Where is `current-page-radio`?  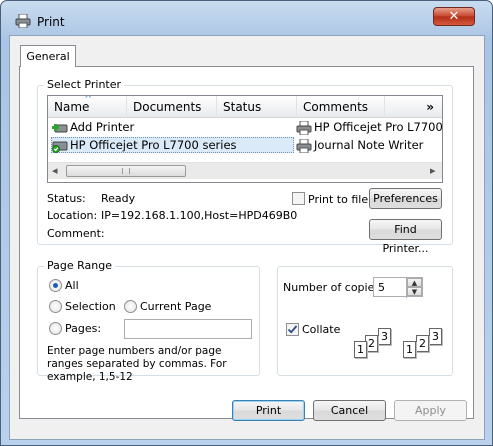 current-page-radio is located at coordinates (130, 306).